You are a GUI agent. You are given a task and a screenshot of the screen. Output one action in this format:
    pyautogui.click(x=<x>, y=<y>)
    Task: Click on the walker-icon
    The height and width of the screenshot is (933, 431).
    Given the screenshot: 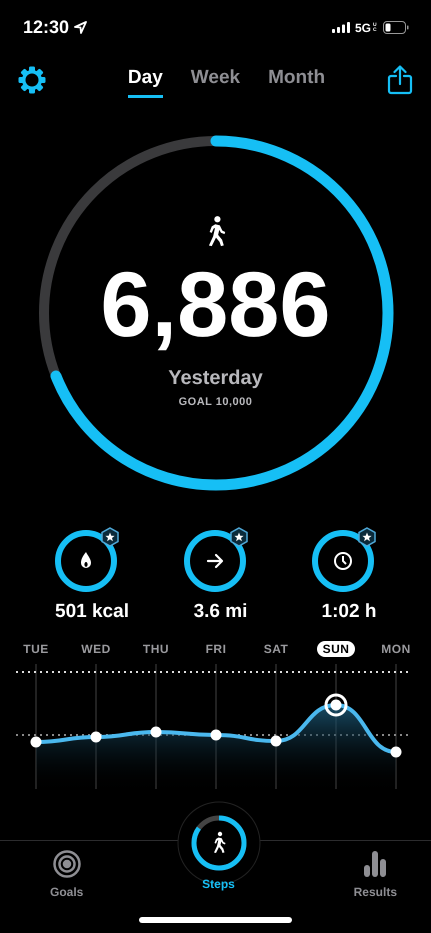 What is the action you would take?
    pyautogui.click(x=219, y=842)
    